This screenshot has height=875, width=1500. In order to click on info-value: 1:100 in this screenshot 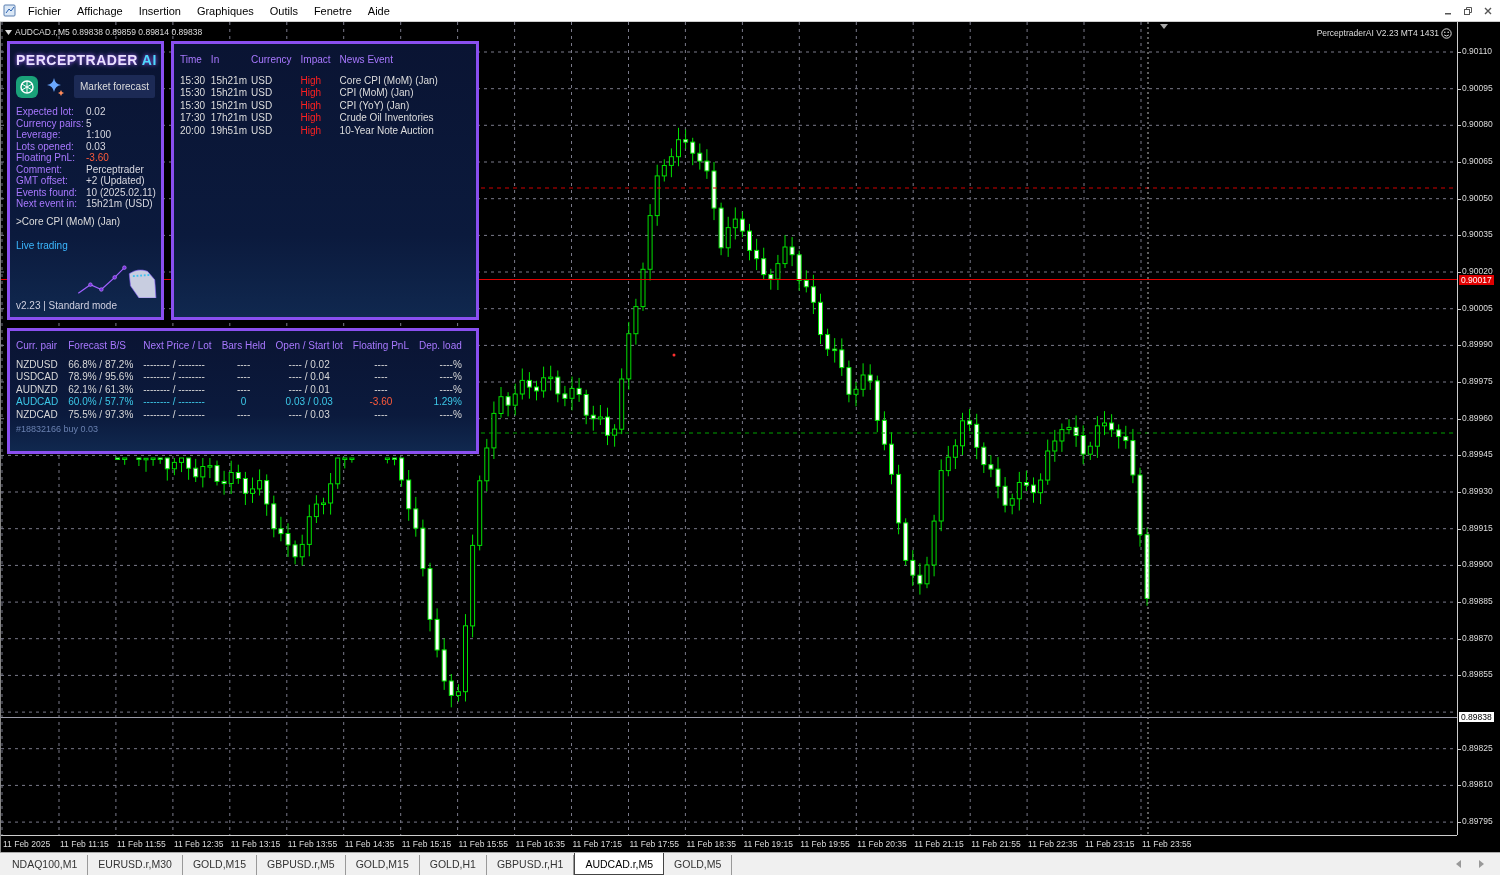, I will do `click(99, 135)`.